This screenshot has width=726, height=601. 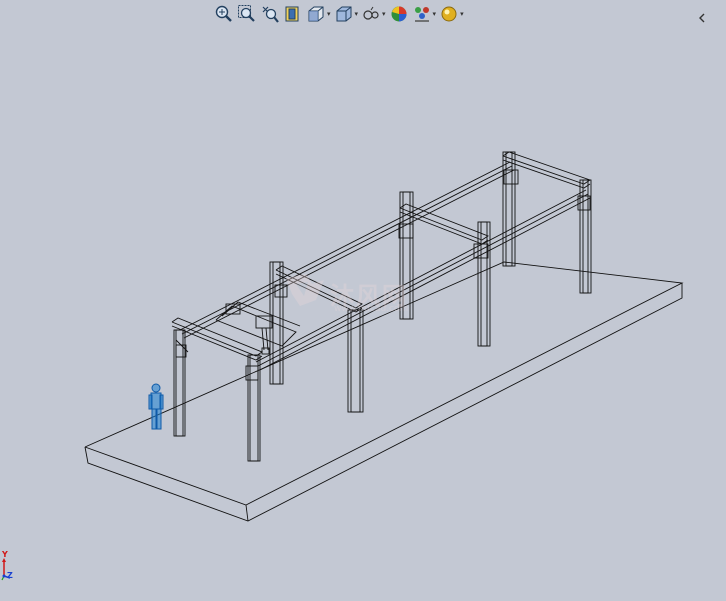 What do you see at coordinates (367, 295) in the screenshot?
I see `watermark: 沐风网 www.mfcad.com` at bounding box center [367, 295].